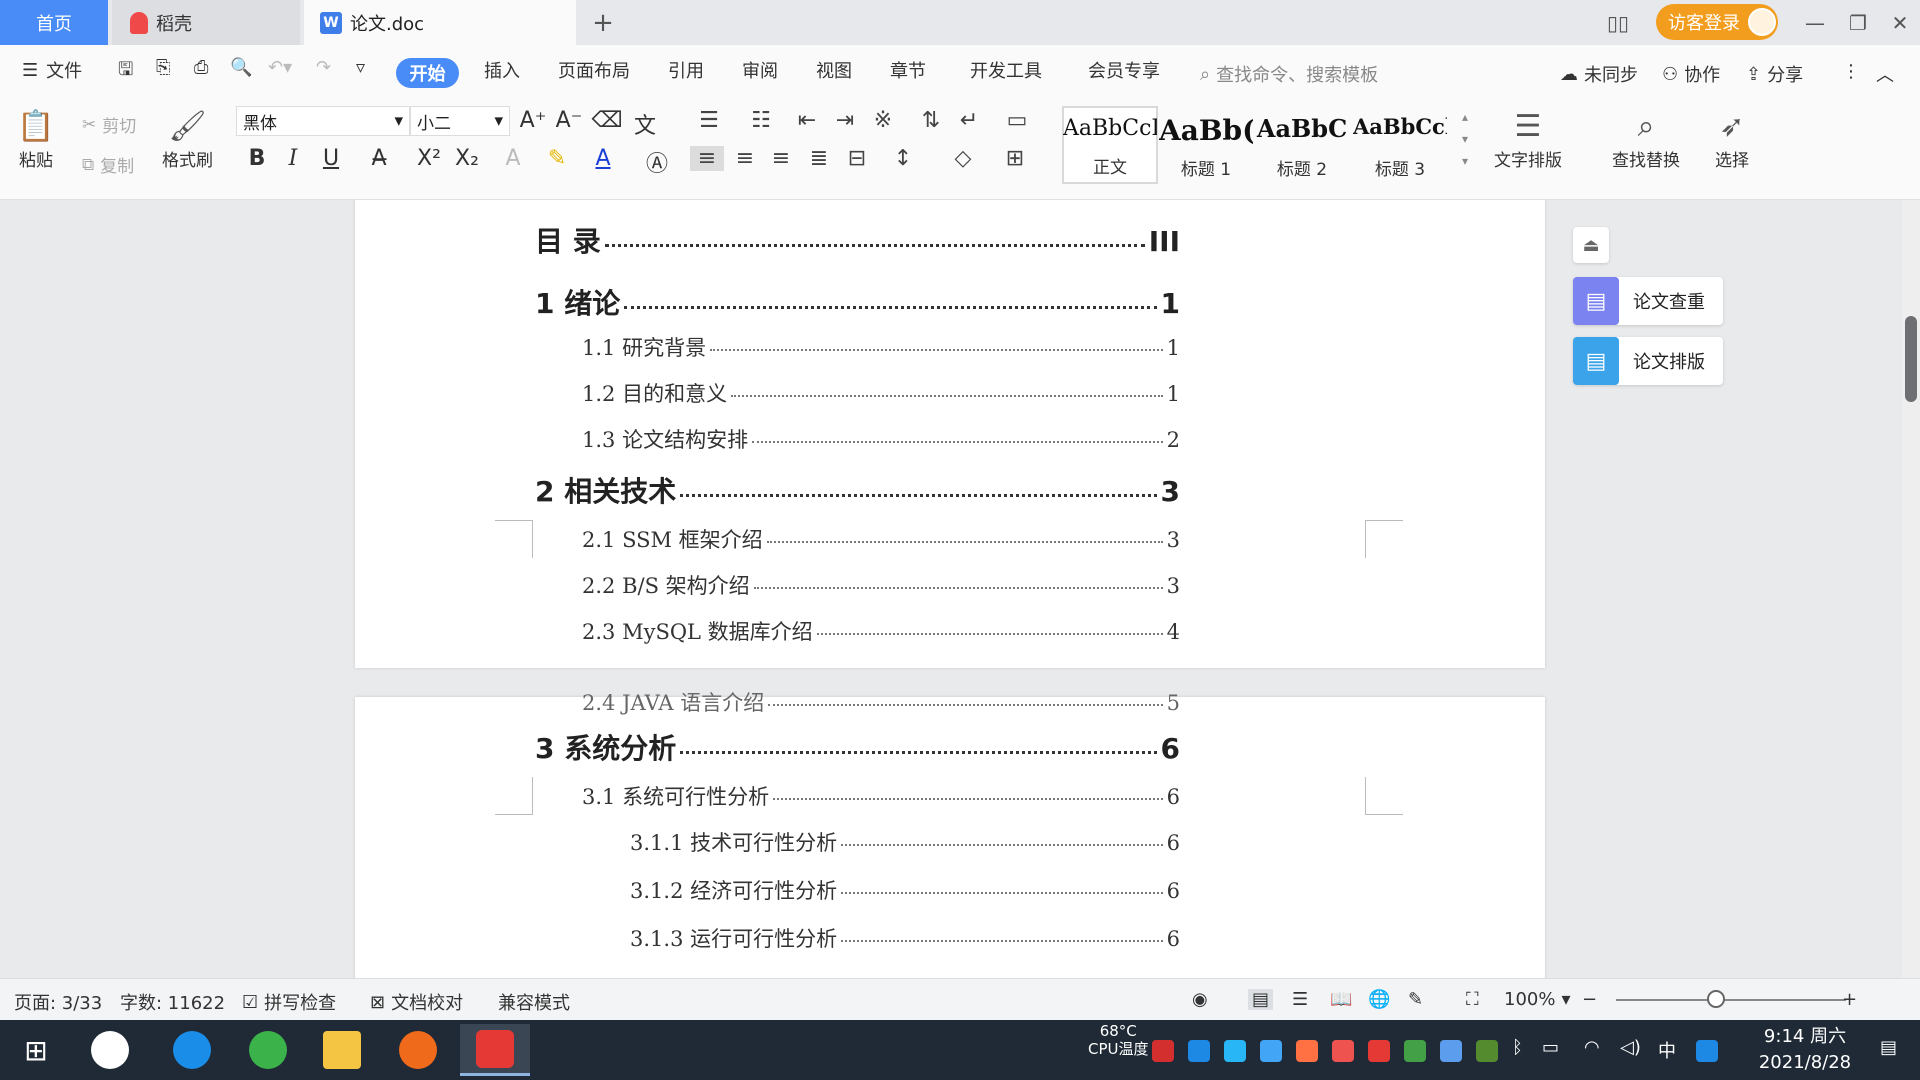 The image size is (1920, 1080). Describe the element at coordinates (1858, 22) in the screenshot. I see `restore-button: ❐` at that location.